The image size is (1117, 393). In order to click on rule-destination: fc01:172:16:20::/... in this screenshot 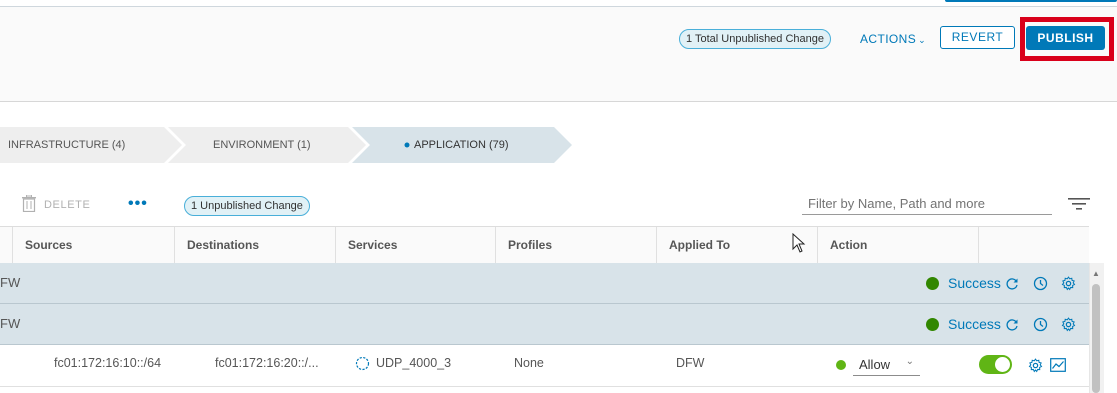, I will do `click(267, 363)`.